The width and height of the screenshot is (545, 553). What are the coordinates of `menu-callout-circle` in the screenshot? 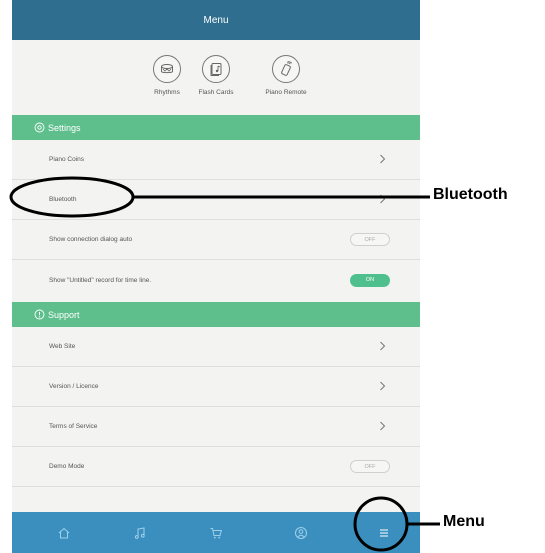 It's located at (381, 524).